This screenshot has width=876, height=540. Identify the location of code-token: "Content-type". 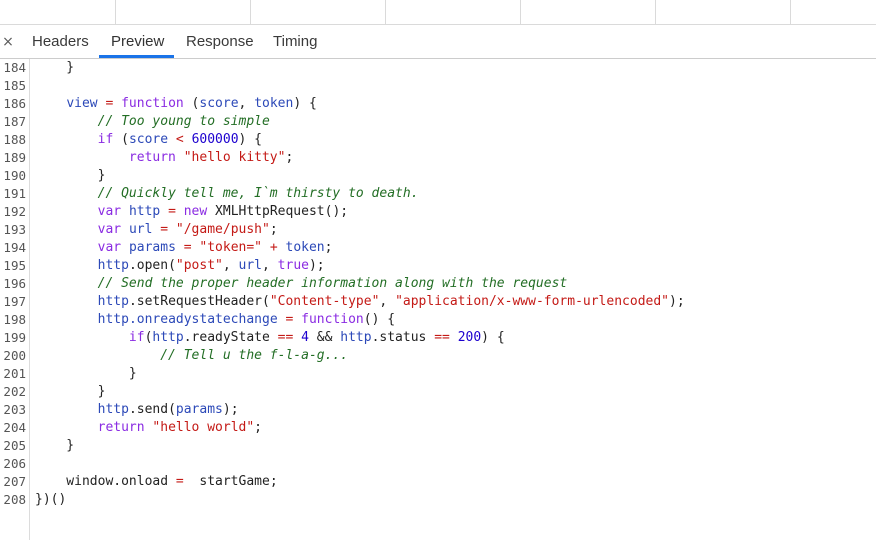
(324, 301).